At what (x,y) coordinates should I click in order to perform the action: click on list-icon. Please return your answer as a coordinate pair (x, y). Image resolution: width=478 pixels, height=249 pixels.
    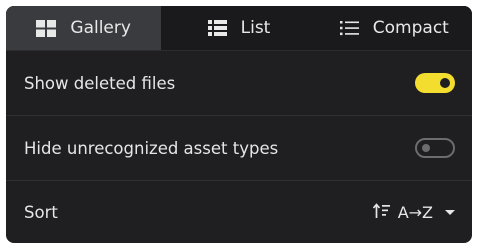
    Looking at the image, I should click on (217, 28).